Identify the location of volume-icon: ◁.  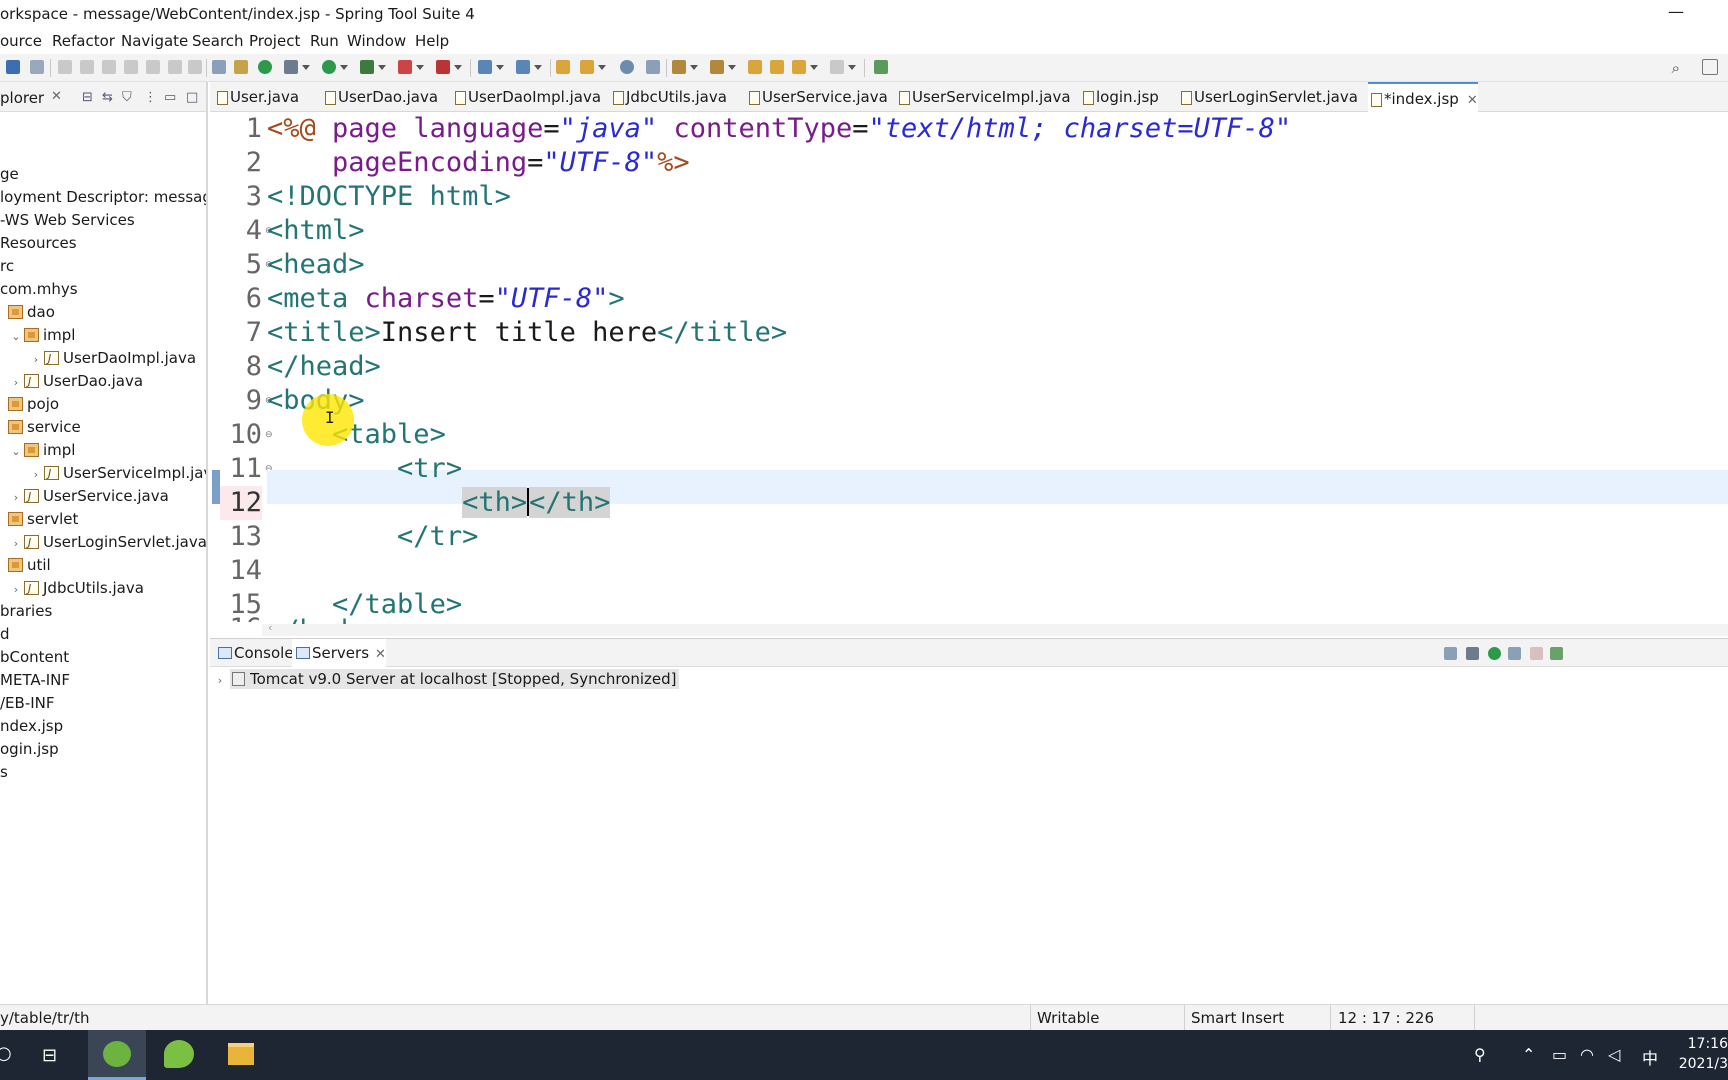
(1614, 1054).